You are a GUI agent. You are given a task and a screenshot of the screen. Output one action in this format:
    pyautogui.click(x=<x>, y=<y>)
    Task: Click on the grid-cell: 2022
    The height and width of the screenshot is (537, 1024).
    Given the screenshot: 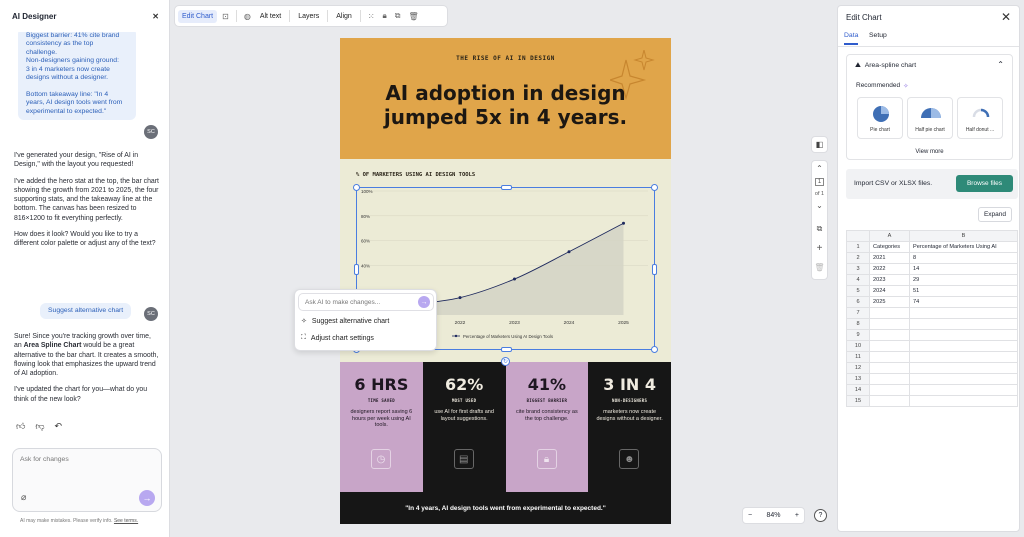 What is the action you would take?
    pyautogui.click(x=889, y=269)
    